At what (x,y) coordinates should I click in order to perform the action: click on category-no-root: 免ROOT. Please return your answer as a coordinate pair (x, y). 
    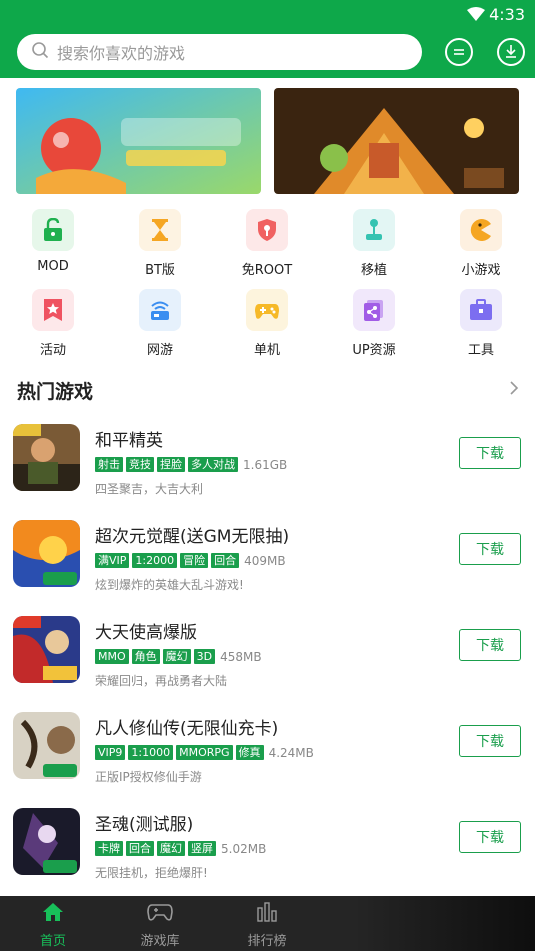
    Looking at the image, I should click on (267, 243).